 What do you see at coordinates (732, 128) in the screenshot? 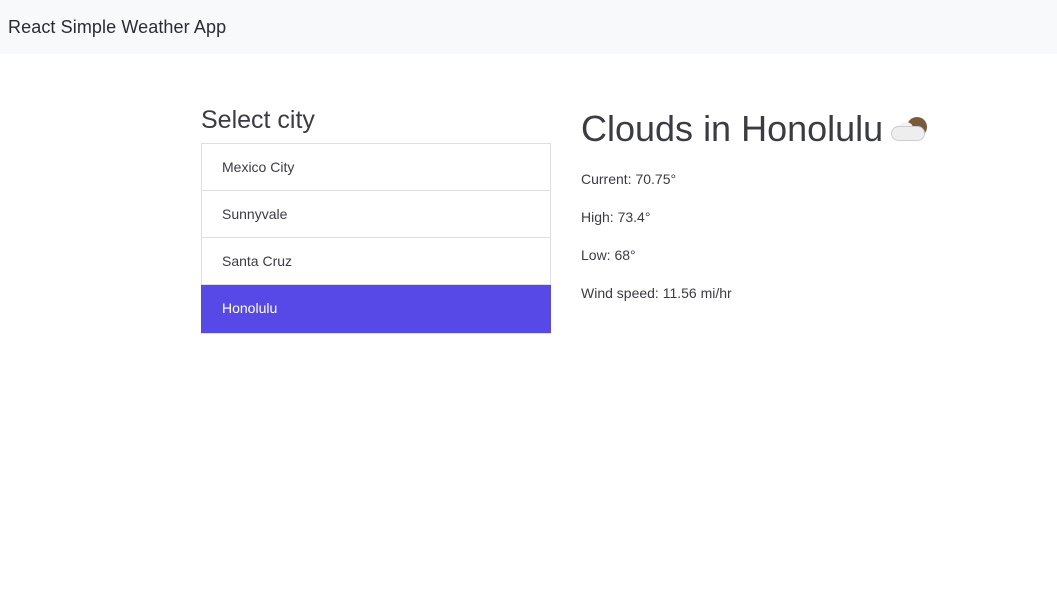
I see `weather-title-text: Clouds in Honolulu` at bounding box center [732, 128].